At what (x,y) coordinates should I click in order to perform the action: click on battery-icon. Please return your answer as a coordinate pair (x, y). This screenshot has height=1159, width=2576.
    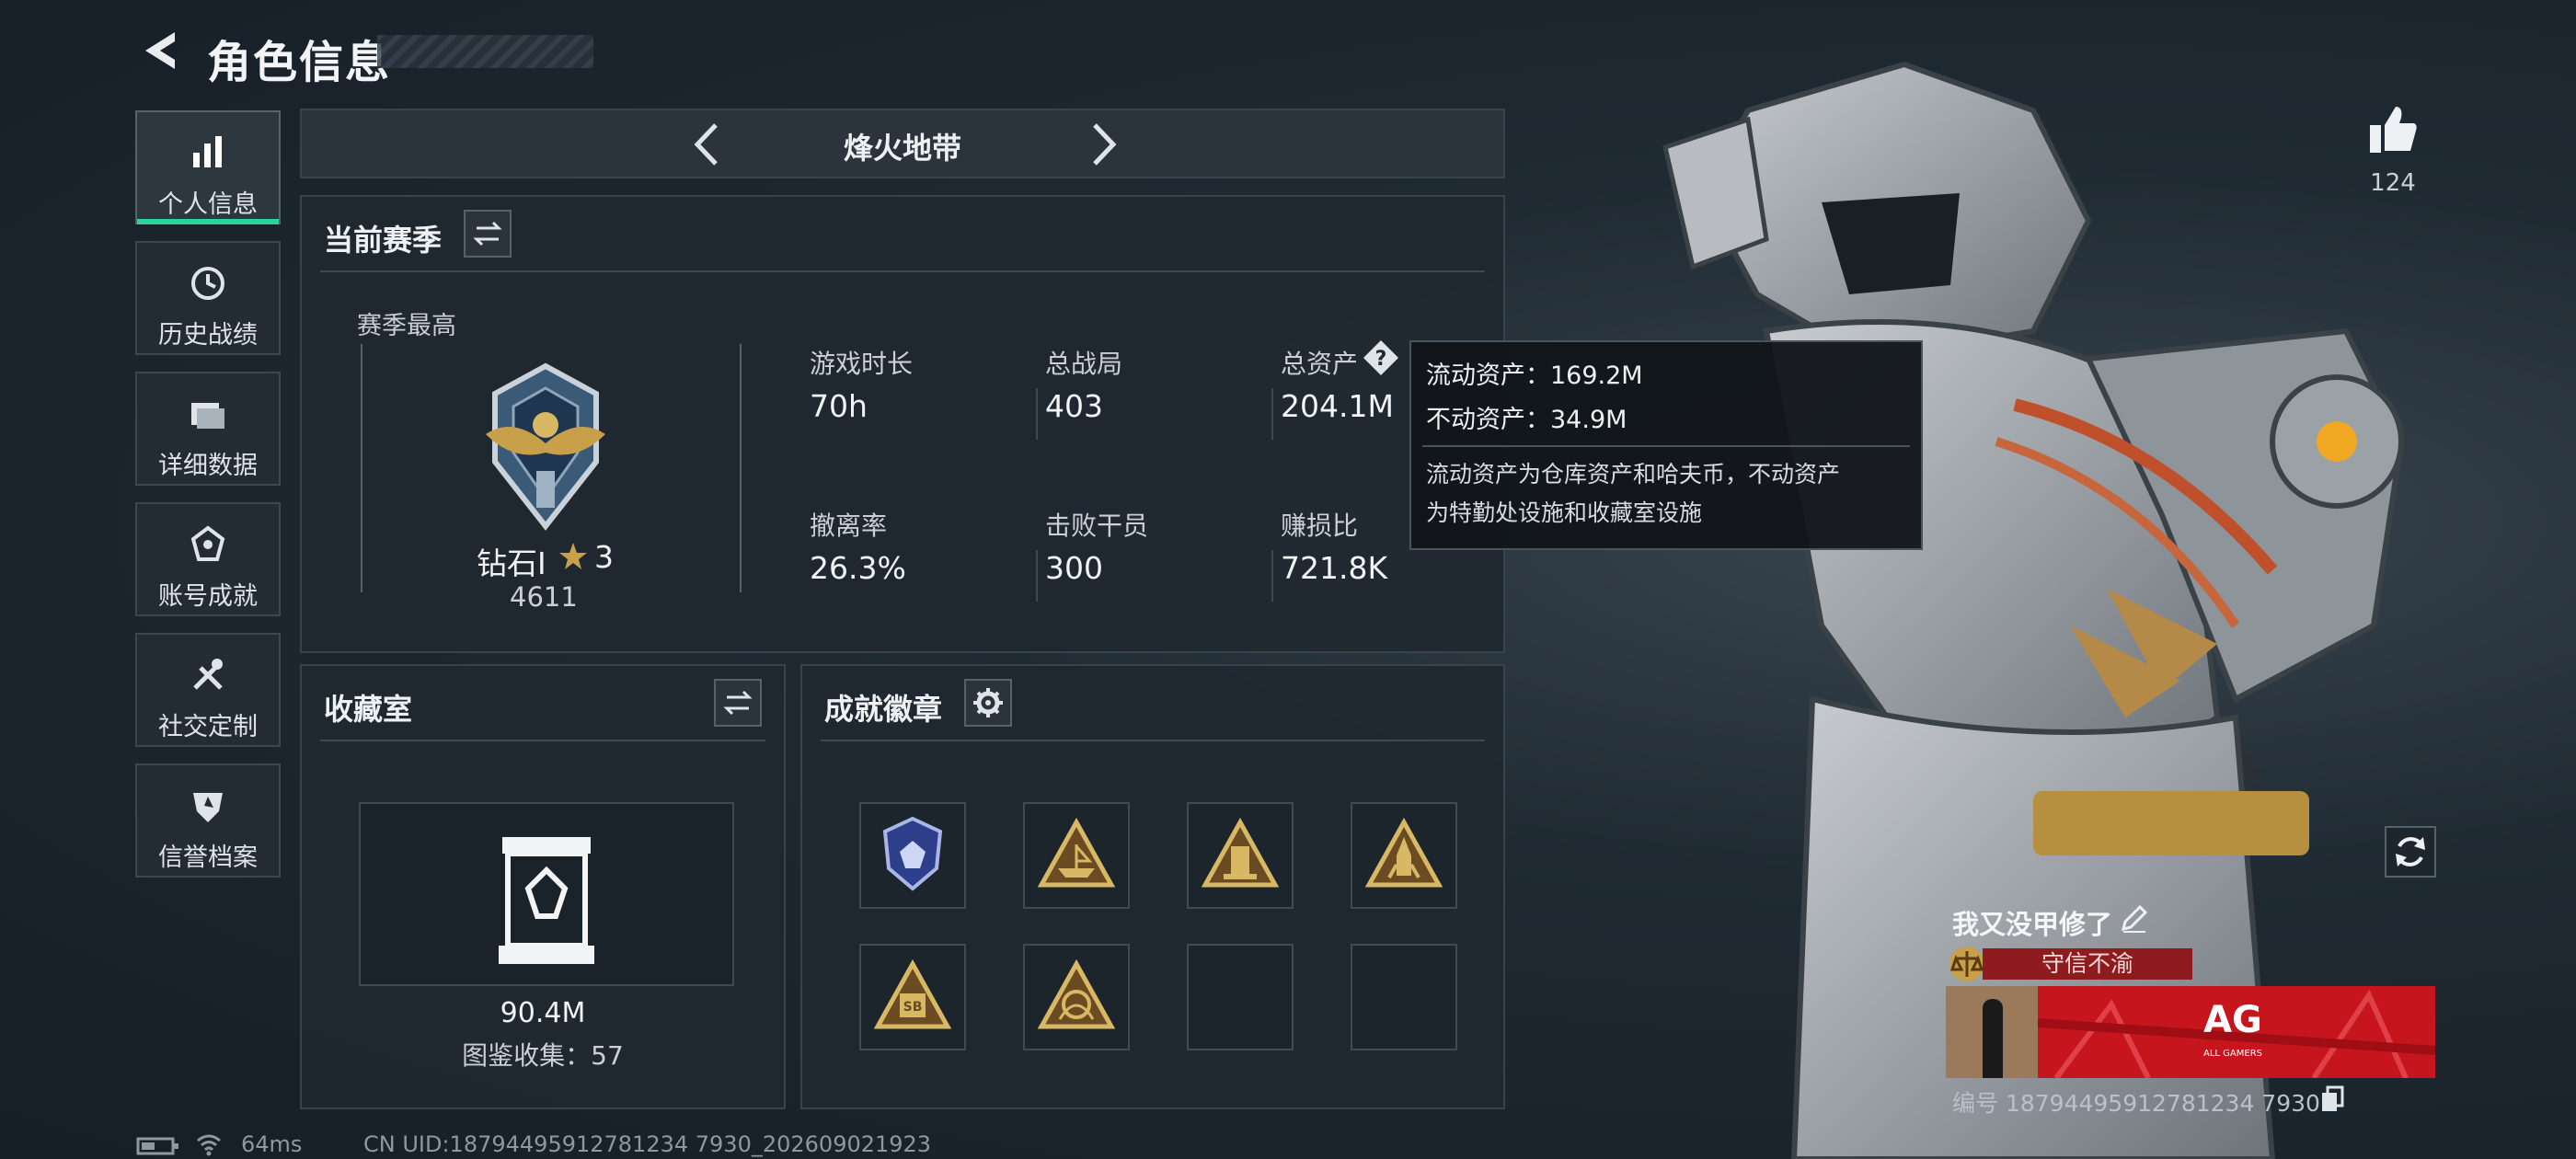
    Looking at the image, I should click on (157, 1146).